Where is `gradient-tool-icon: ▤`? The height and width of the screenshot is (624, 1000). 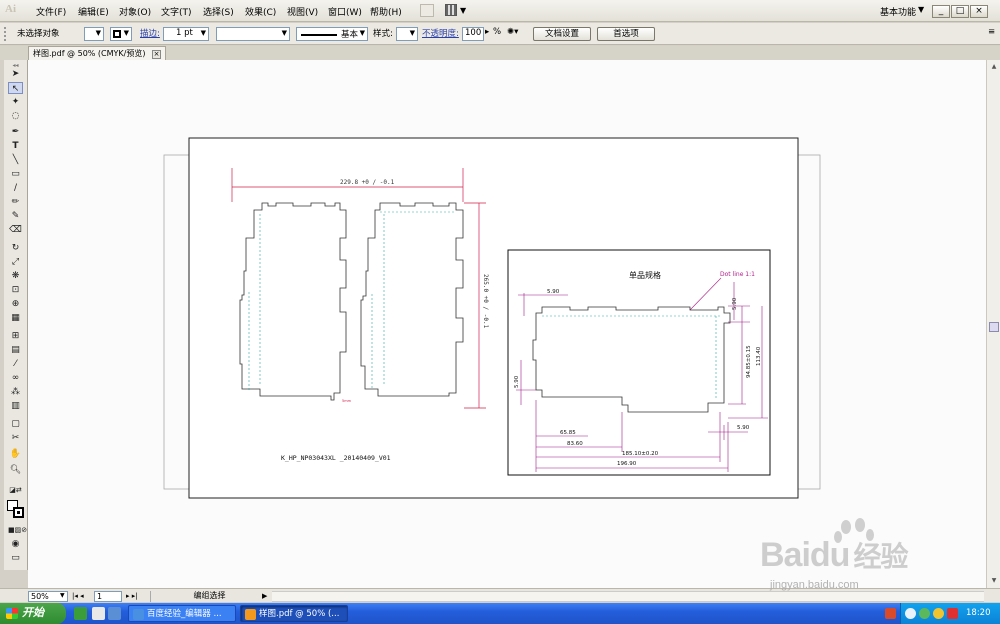 gradient-tool-icon: ▤ is located at coordinates (15, 350).